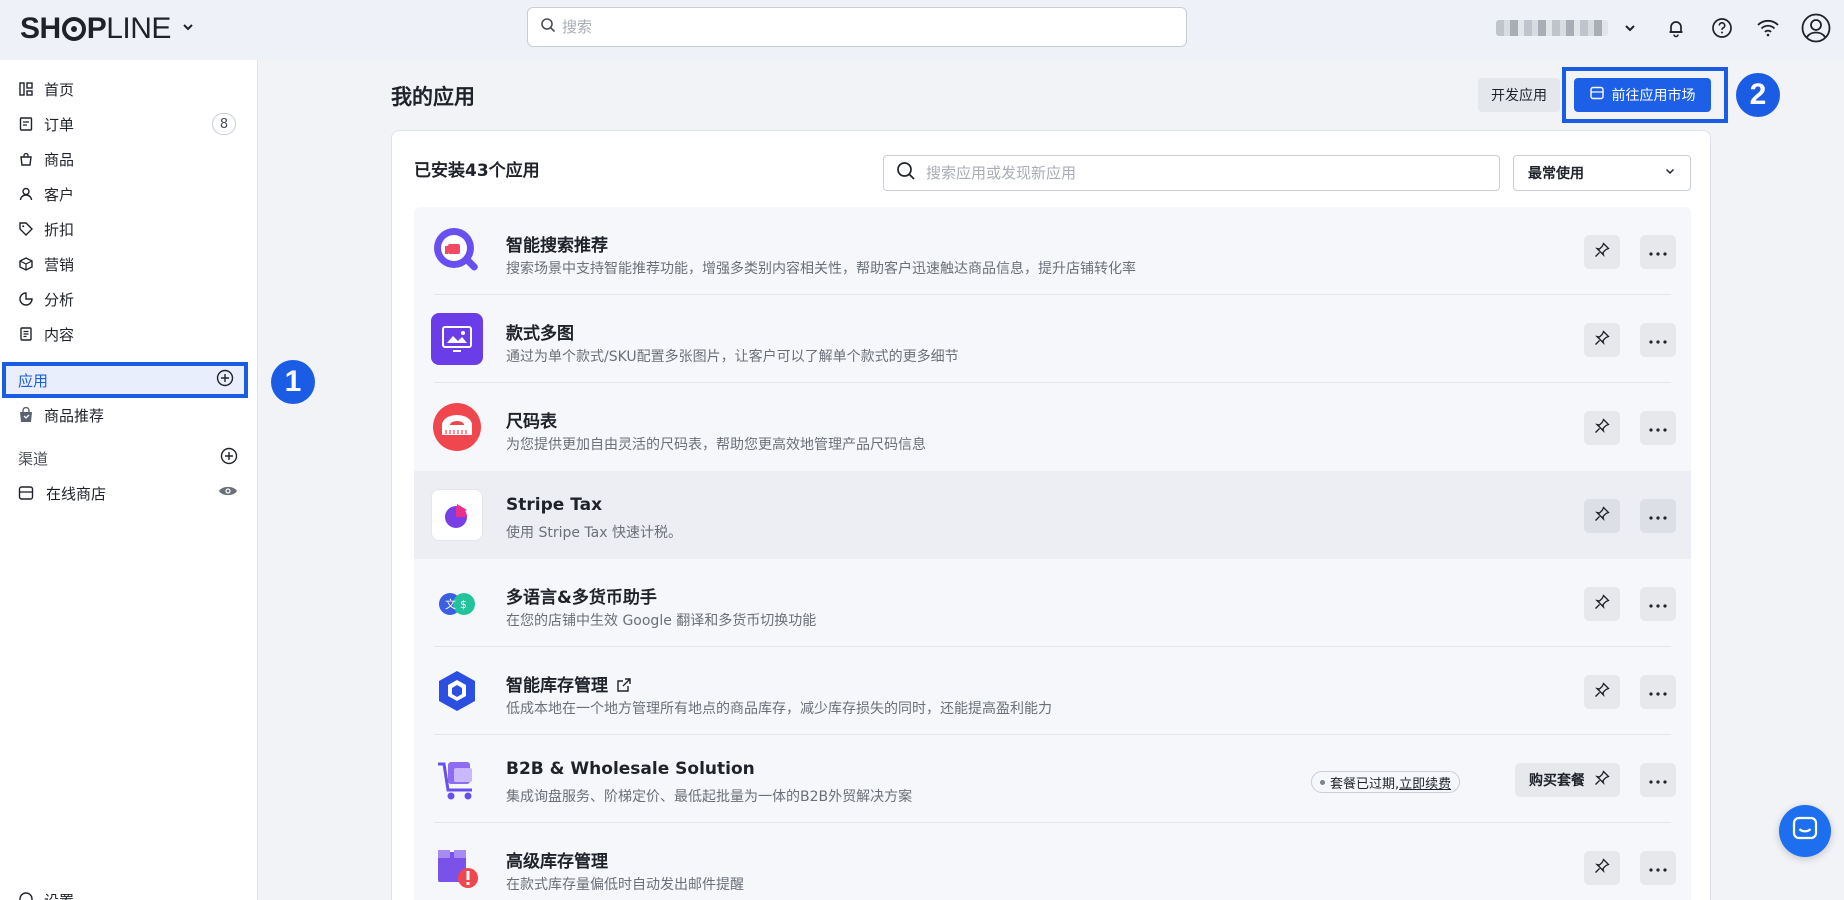 The width and height of the screenshot is (1844, 900). What do you see at coordinates (557, 686) in the screenshot?
I see `app-name-text: 智能库存管理` at bounding box center [557, 686].